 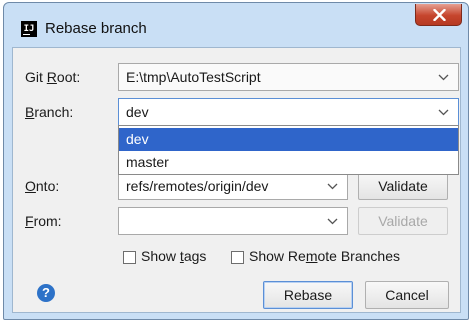 I want to click on show-tags-checkbox, so click(x=129, y=257).